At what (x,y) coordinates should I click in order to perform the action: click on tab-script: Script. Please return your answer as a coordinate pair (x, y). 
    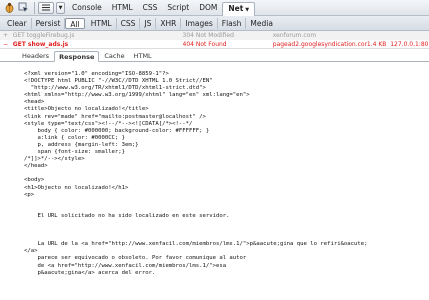
    Looking at the image, I should click on (178, 8).